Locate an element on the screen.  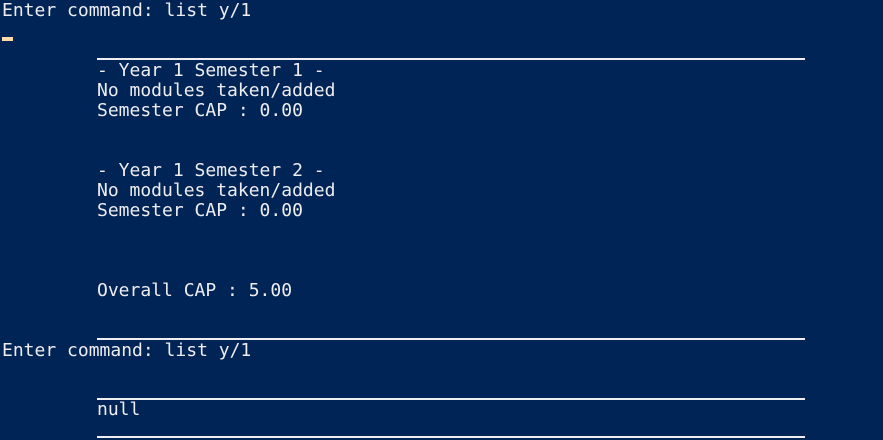
command-output: null is located at coordinates (119, 409).